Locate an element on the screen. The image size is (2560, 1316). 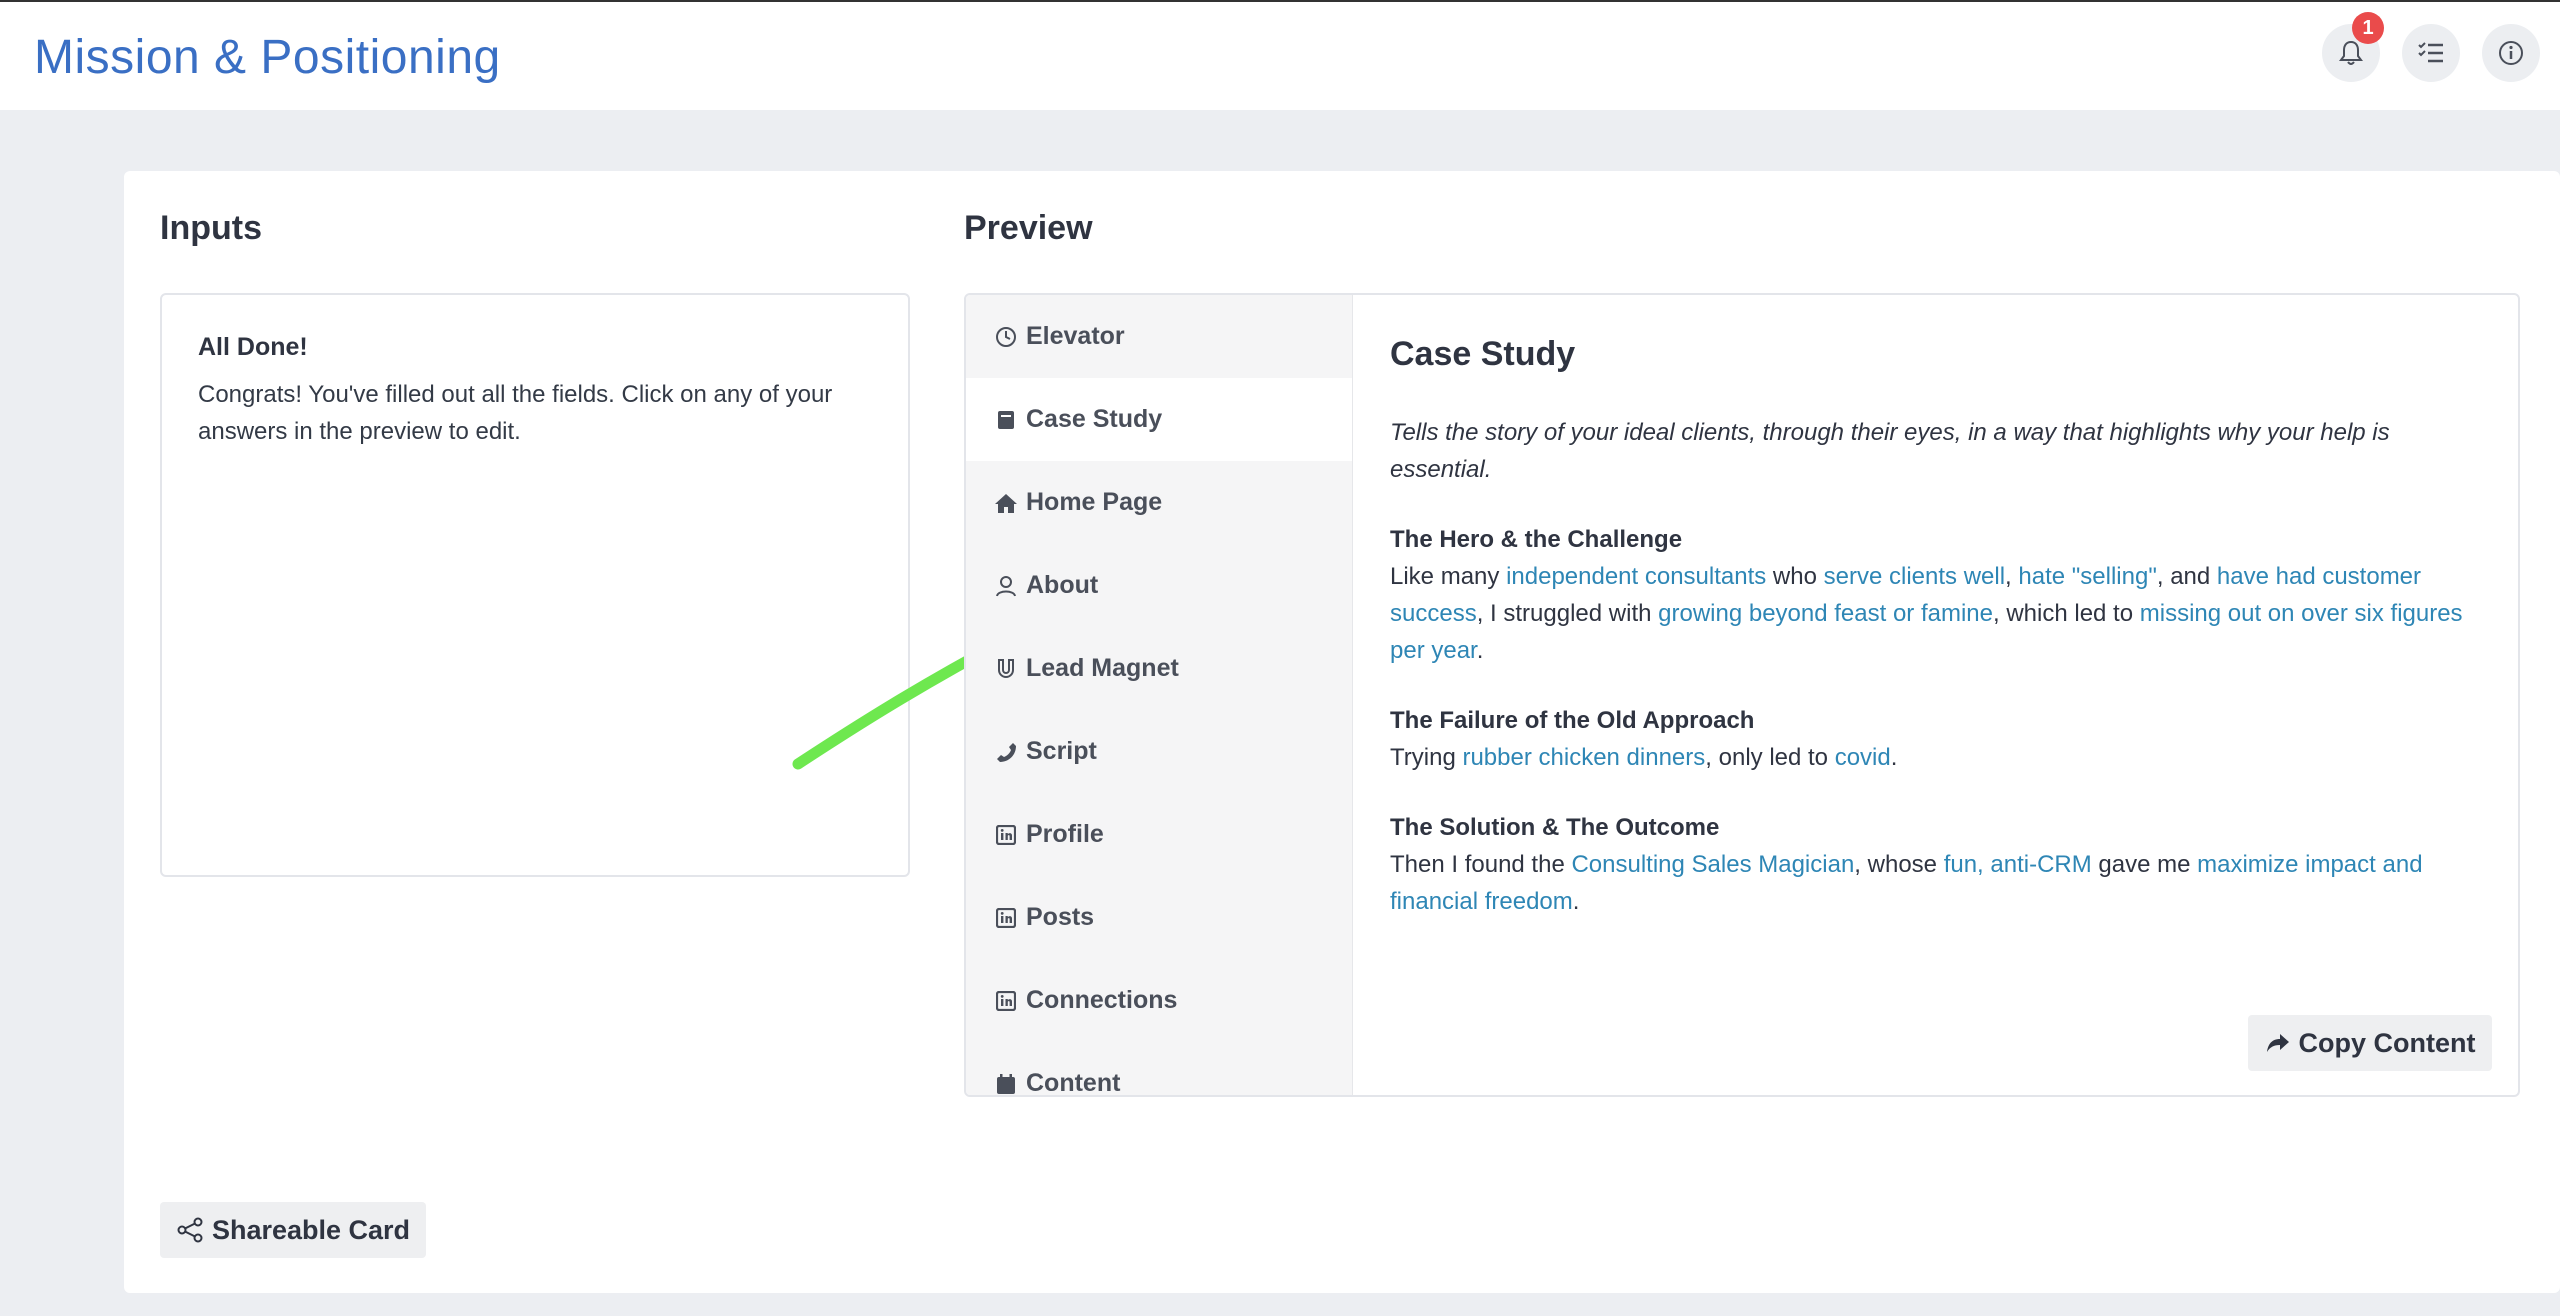
tab-case-study: Case Study is located at coordinates (1159, 419).